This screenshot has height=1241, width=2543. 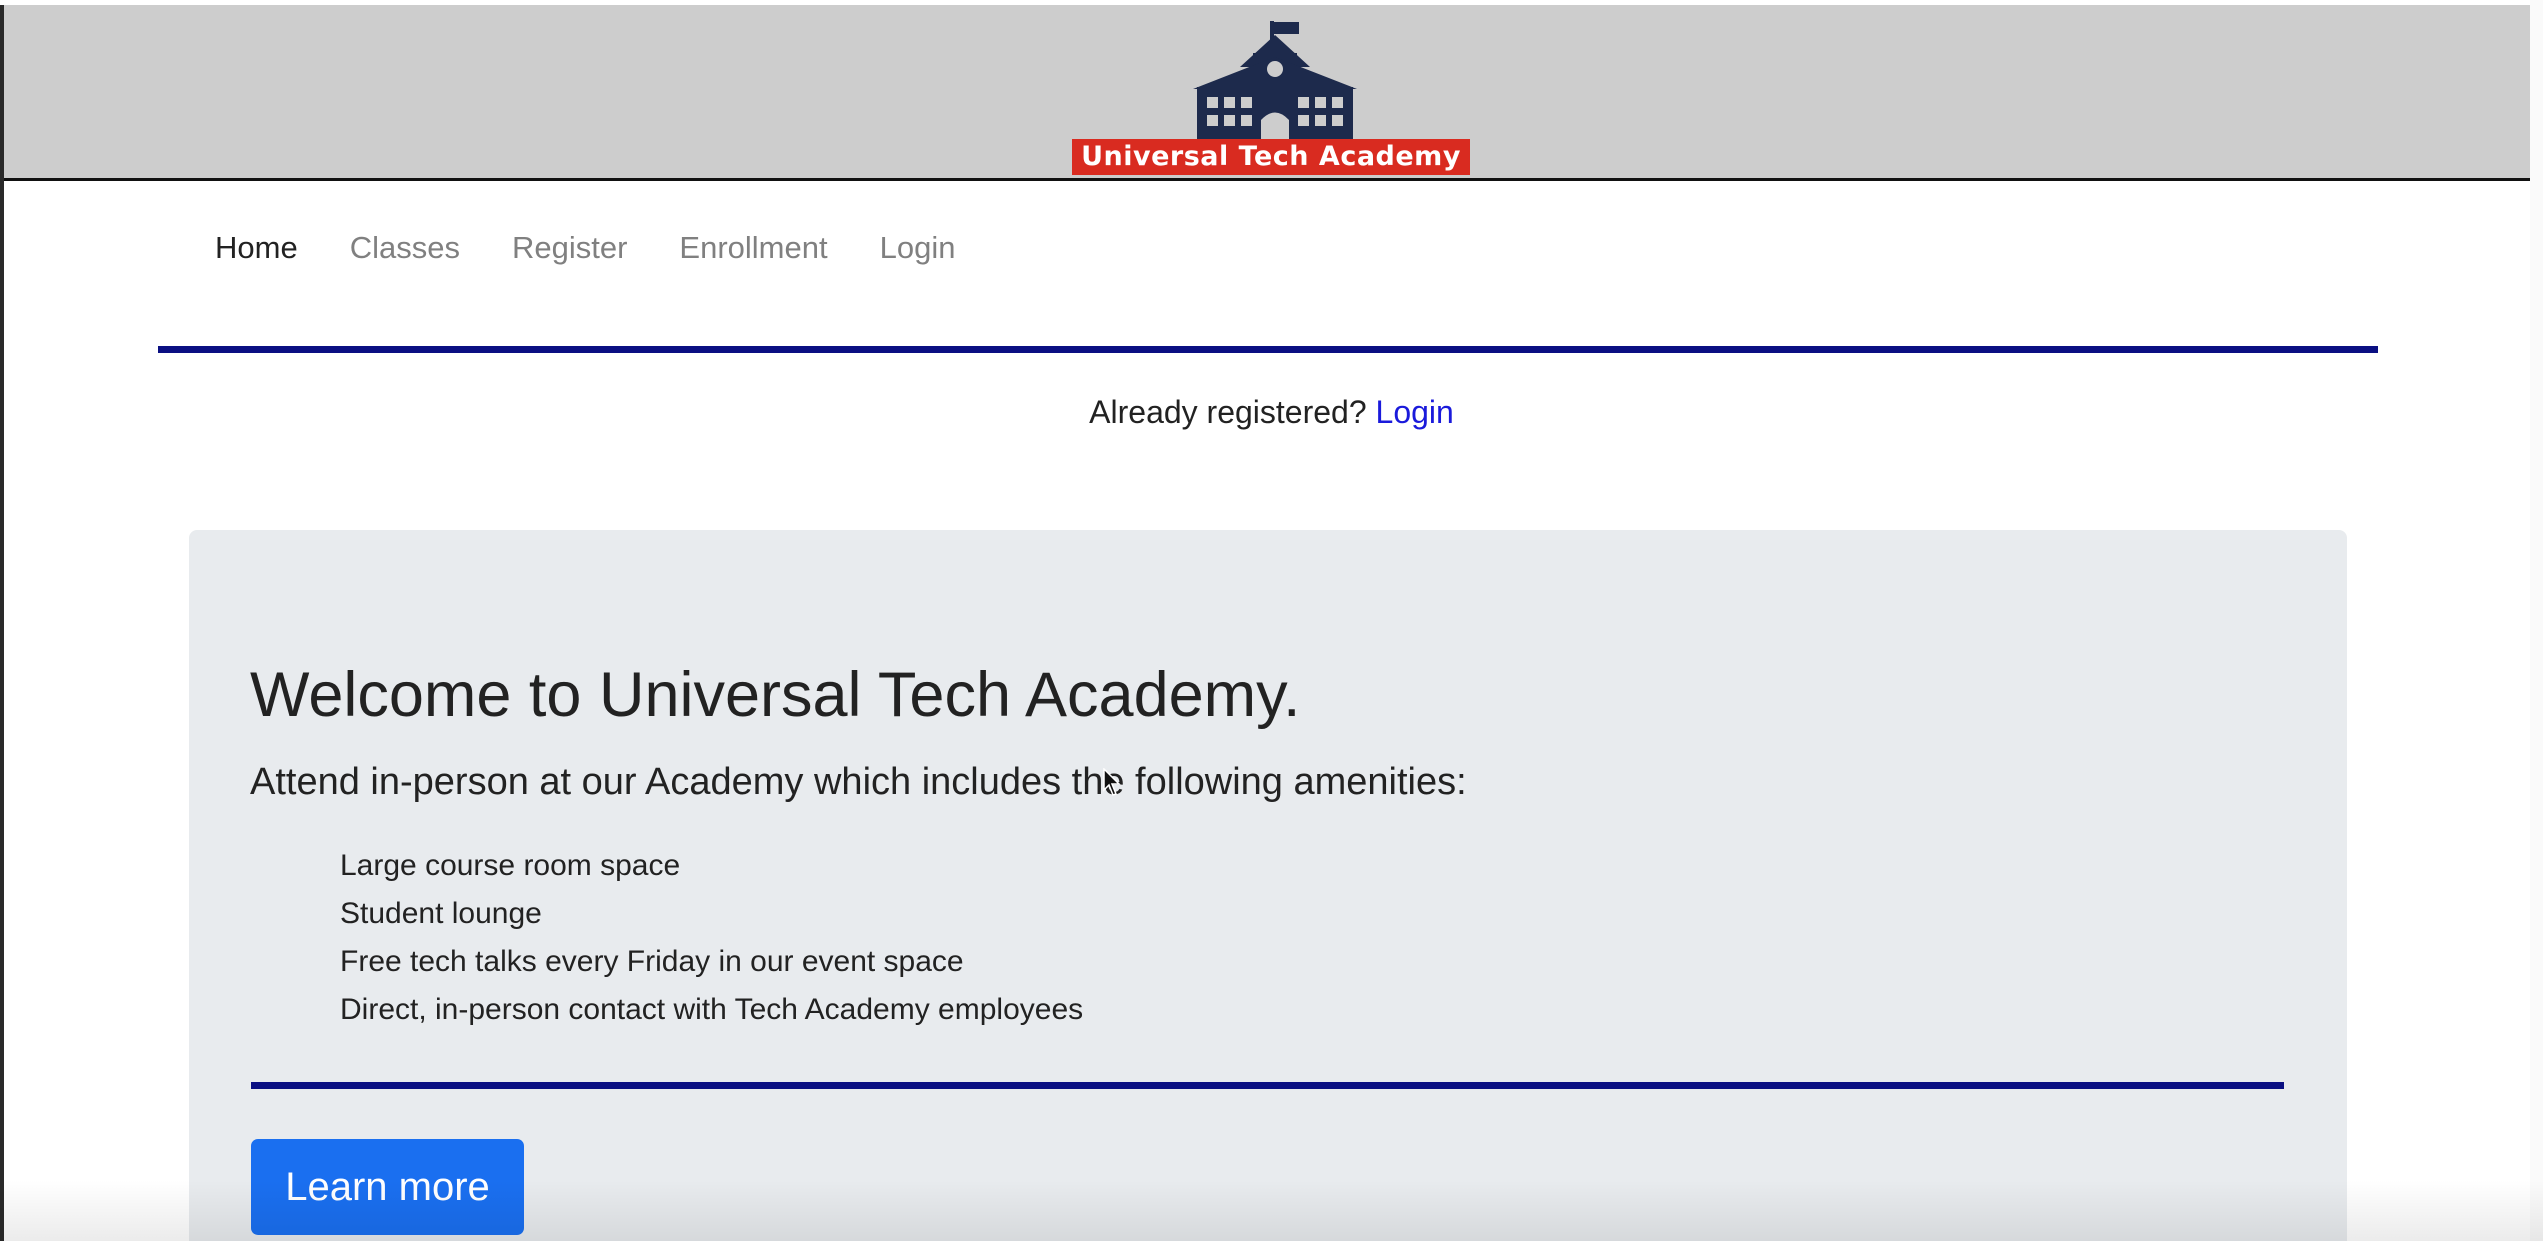 What do you see at coordinates (1271, 157) in the screenshot?
I see `logo-text: Universal Tech Academy` at bounding box center [1271, 157].